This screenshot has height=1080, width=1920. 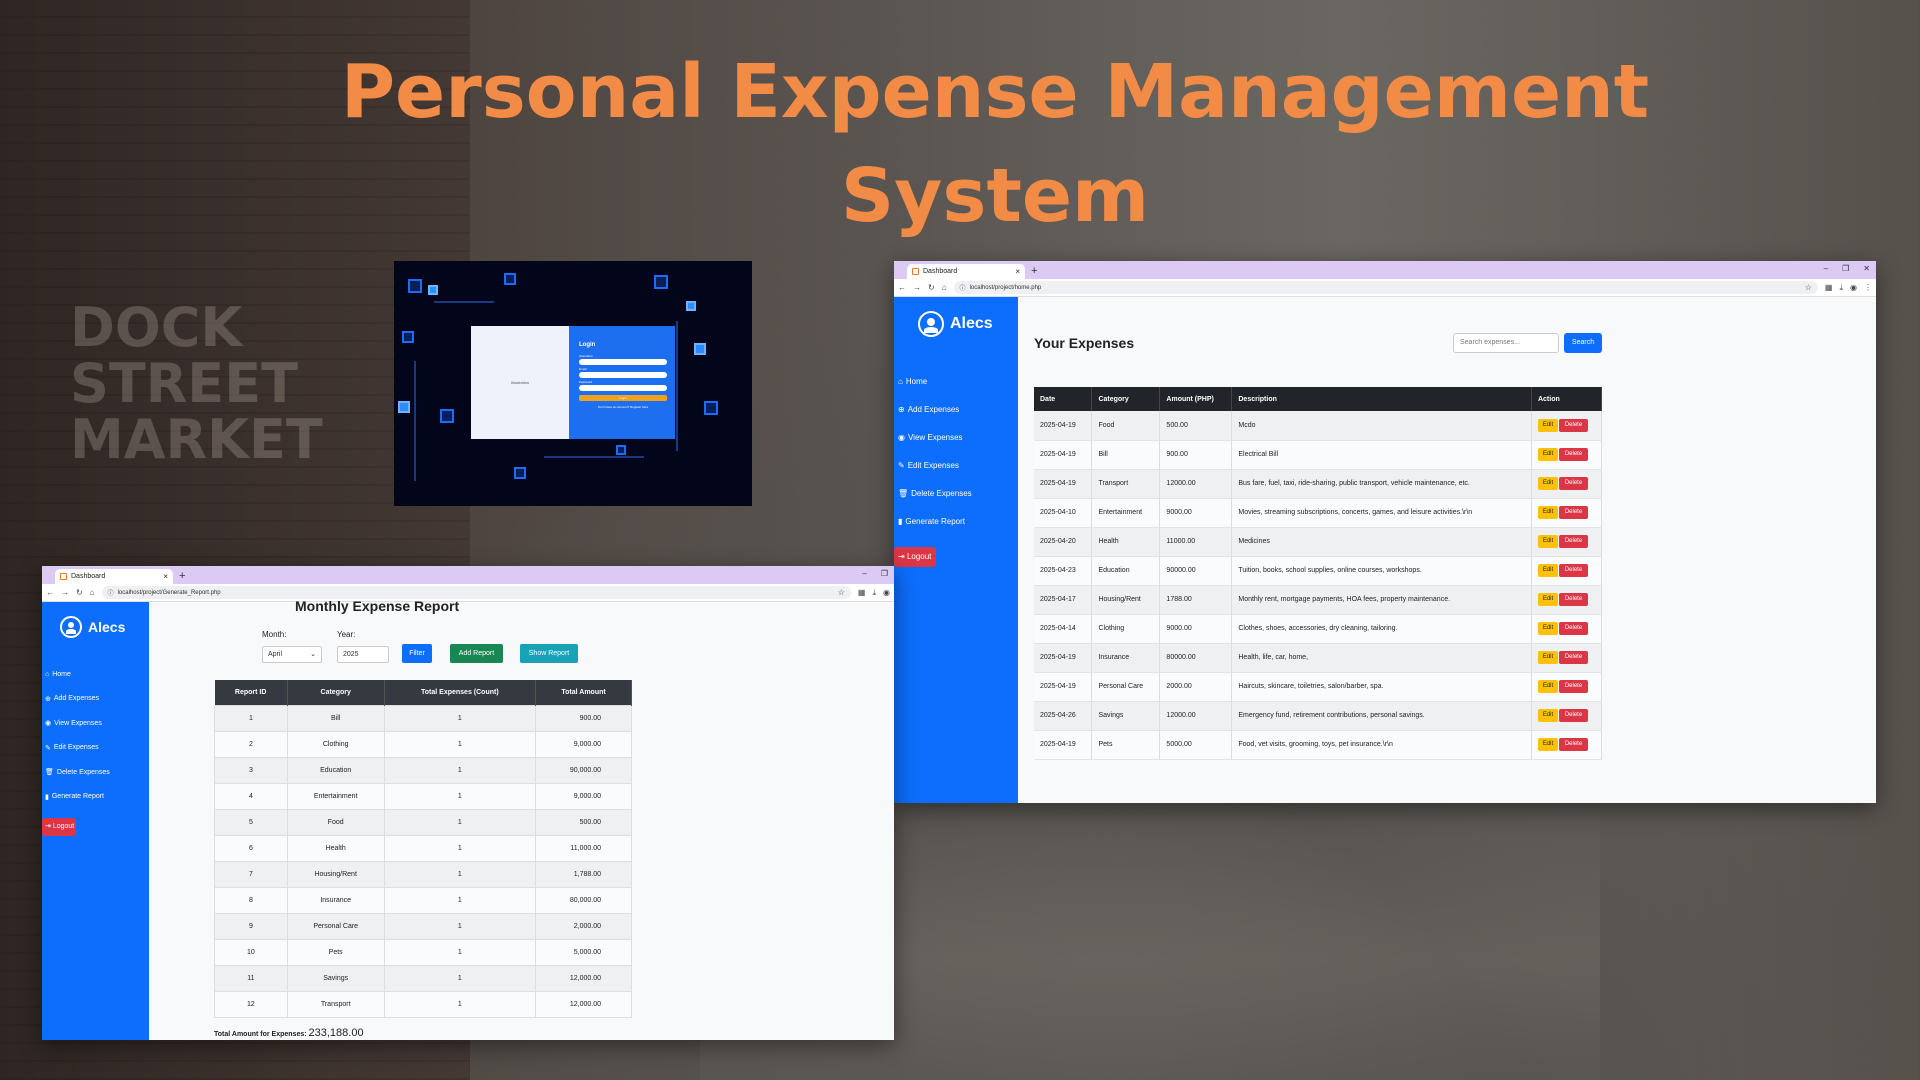 What do you see at coordinates (423, 1004) in the screenshot?
I see `table-row: 12 Transport 1 12,000.00` at bounding box center [423, 1004].